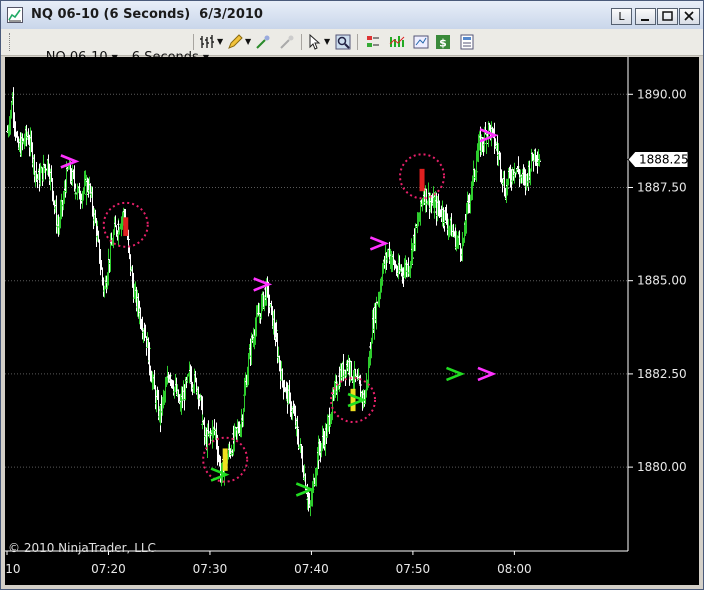 This screenshot has height=590, width=704. I want to click on close-icon, so click(689, 16).